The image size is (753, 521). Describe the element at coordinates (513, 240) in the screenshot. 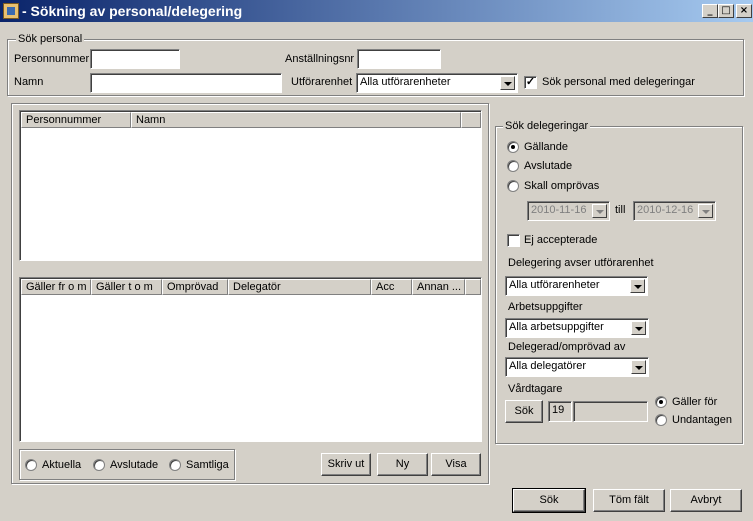

I see `ej-accepterade-checkbox` at that location.